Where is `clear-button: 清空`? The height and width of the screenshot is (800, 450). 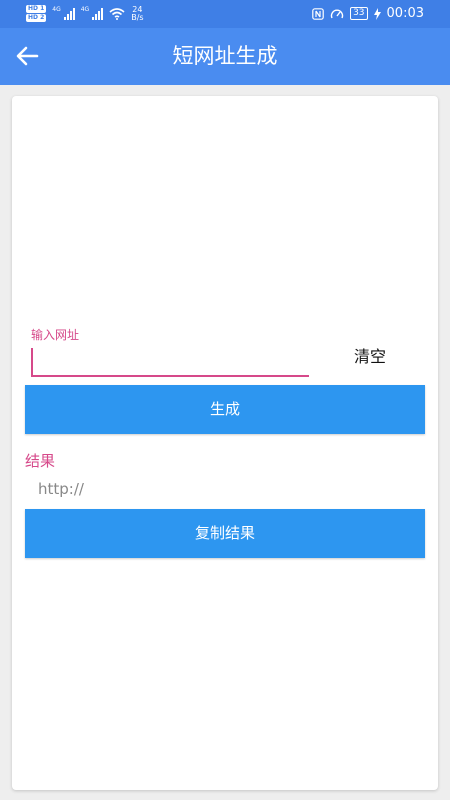
clear-button: 清空 is located at coordinates (370, 357).